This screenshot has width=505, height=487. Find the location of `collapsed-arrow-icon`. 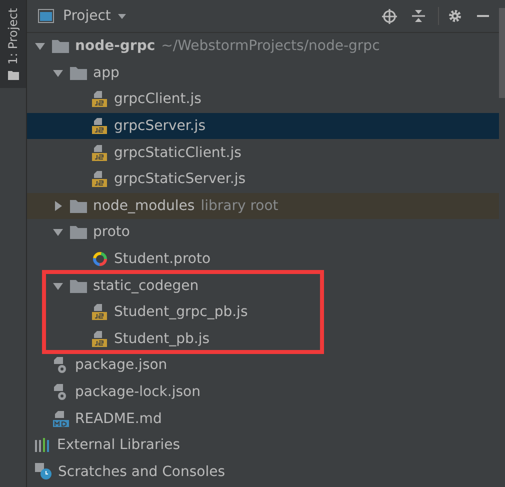

collapsed-arrow-icon is located at coordinates (58, 205).